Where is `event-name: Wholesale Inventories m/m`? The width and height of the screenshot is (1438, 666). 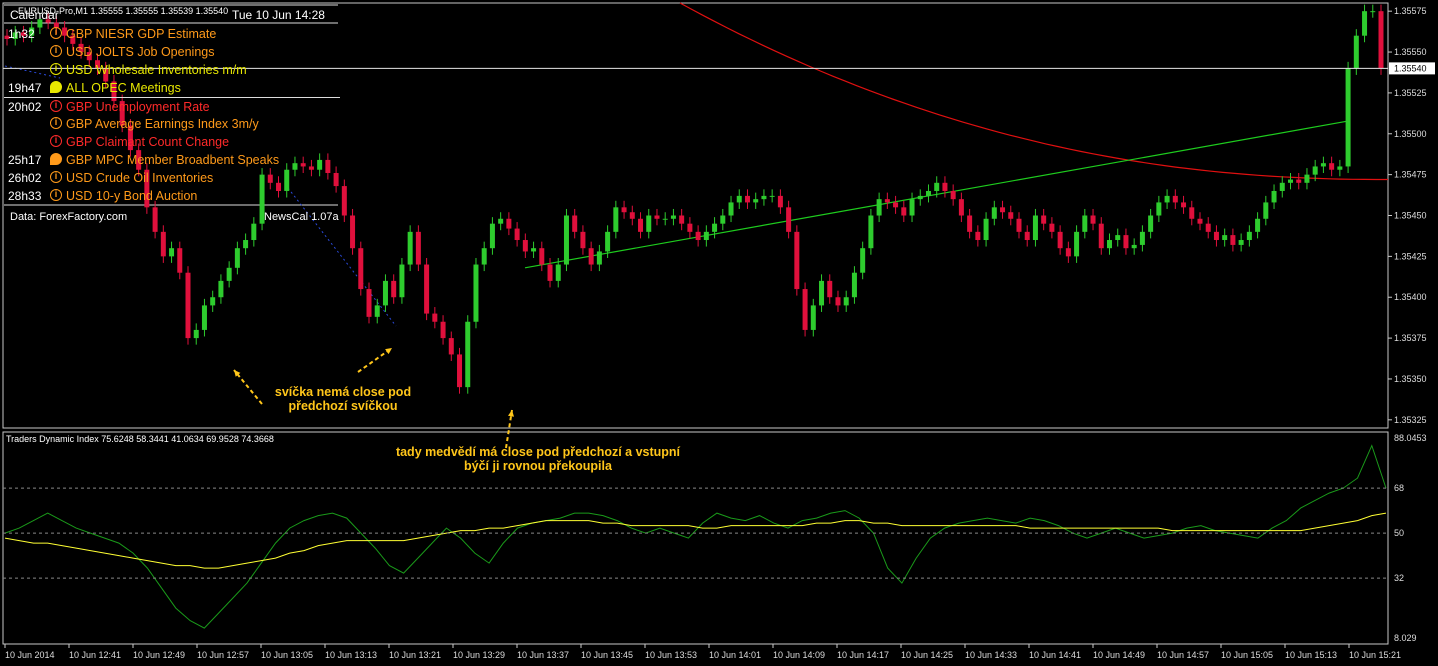
event-name: Wholesale Inventories m/m is located at coordinates (171, 70).